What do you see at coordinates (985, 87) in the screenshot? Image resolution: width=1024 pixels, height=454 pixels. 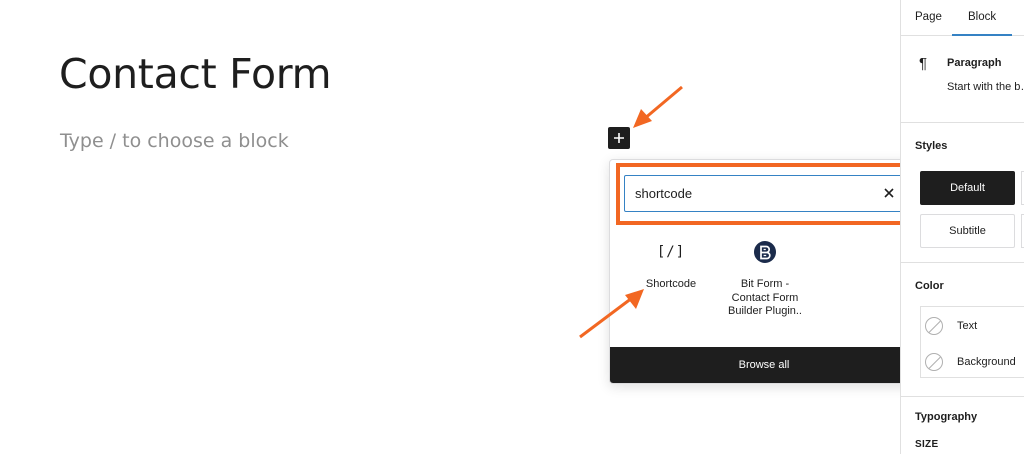 I see `block-description: Start with the b… of all narrative.` at bounding box center [985, 87].